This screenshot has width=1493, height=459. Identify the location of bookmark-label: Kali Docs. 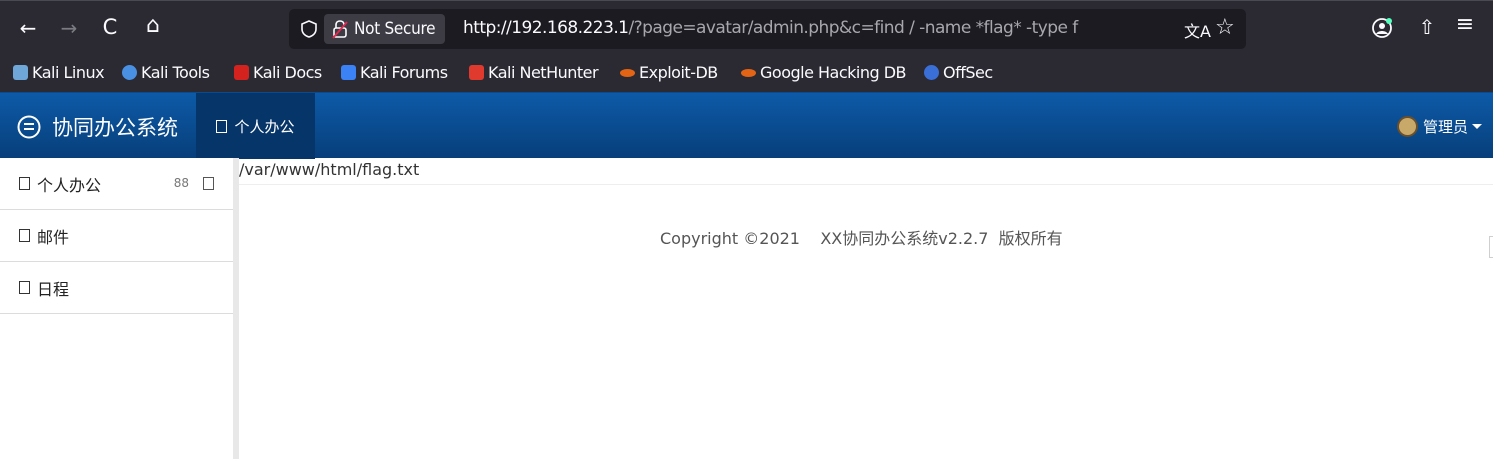
(287, 72).